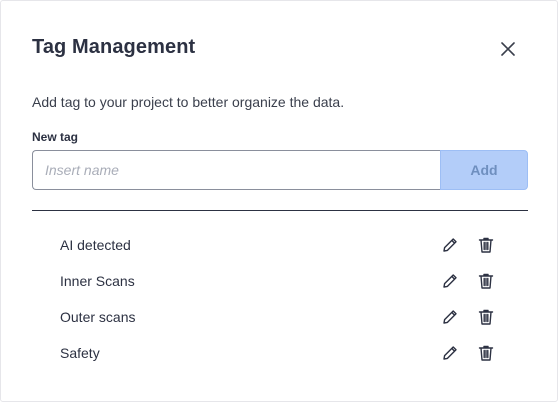  What do you see at coordinates (484, 170) in the screenshot?
I see `add-tag-button: Add` at bounding box center [484, 170].